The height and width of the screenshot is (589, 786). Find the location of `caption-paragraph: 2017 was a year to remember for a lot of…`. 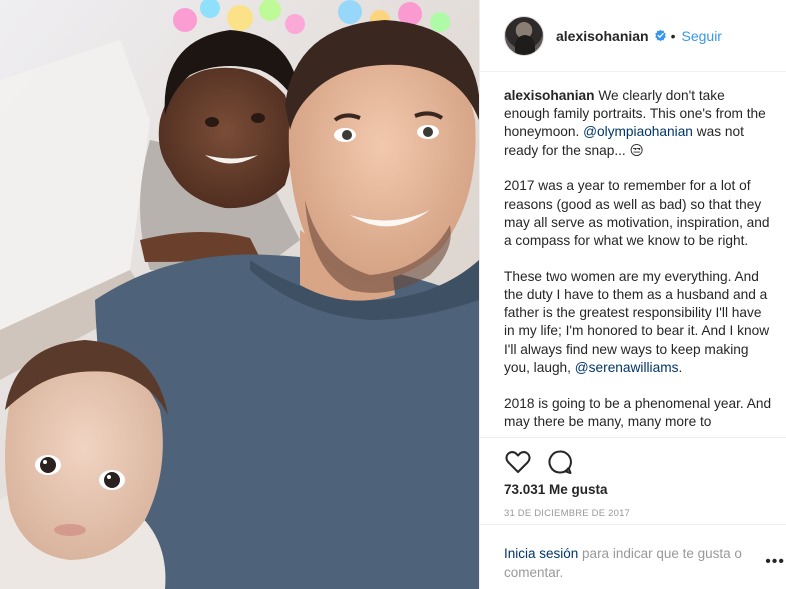

caption-paragraph: 2017 was a year to remember for a lot of… is located at coordinates (637, 213).